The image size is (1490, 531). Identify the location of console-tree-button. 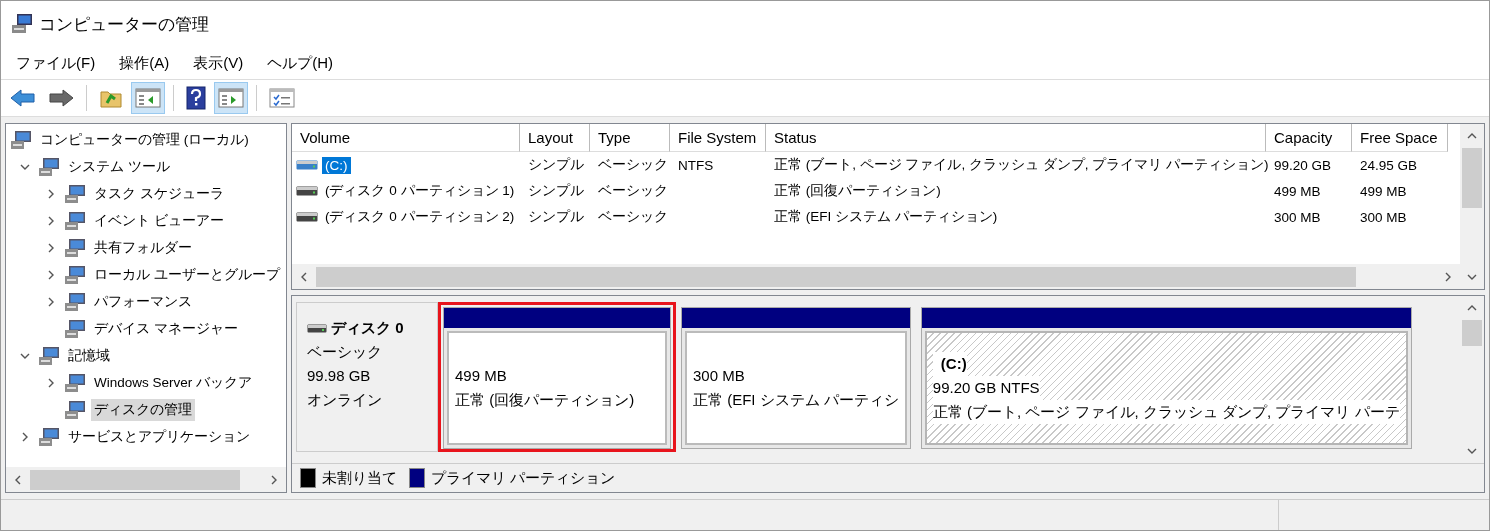
(148, 98).